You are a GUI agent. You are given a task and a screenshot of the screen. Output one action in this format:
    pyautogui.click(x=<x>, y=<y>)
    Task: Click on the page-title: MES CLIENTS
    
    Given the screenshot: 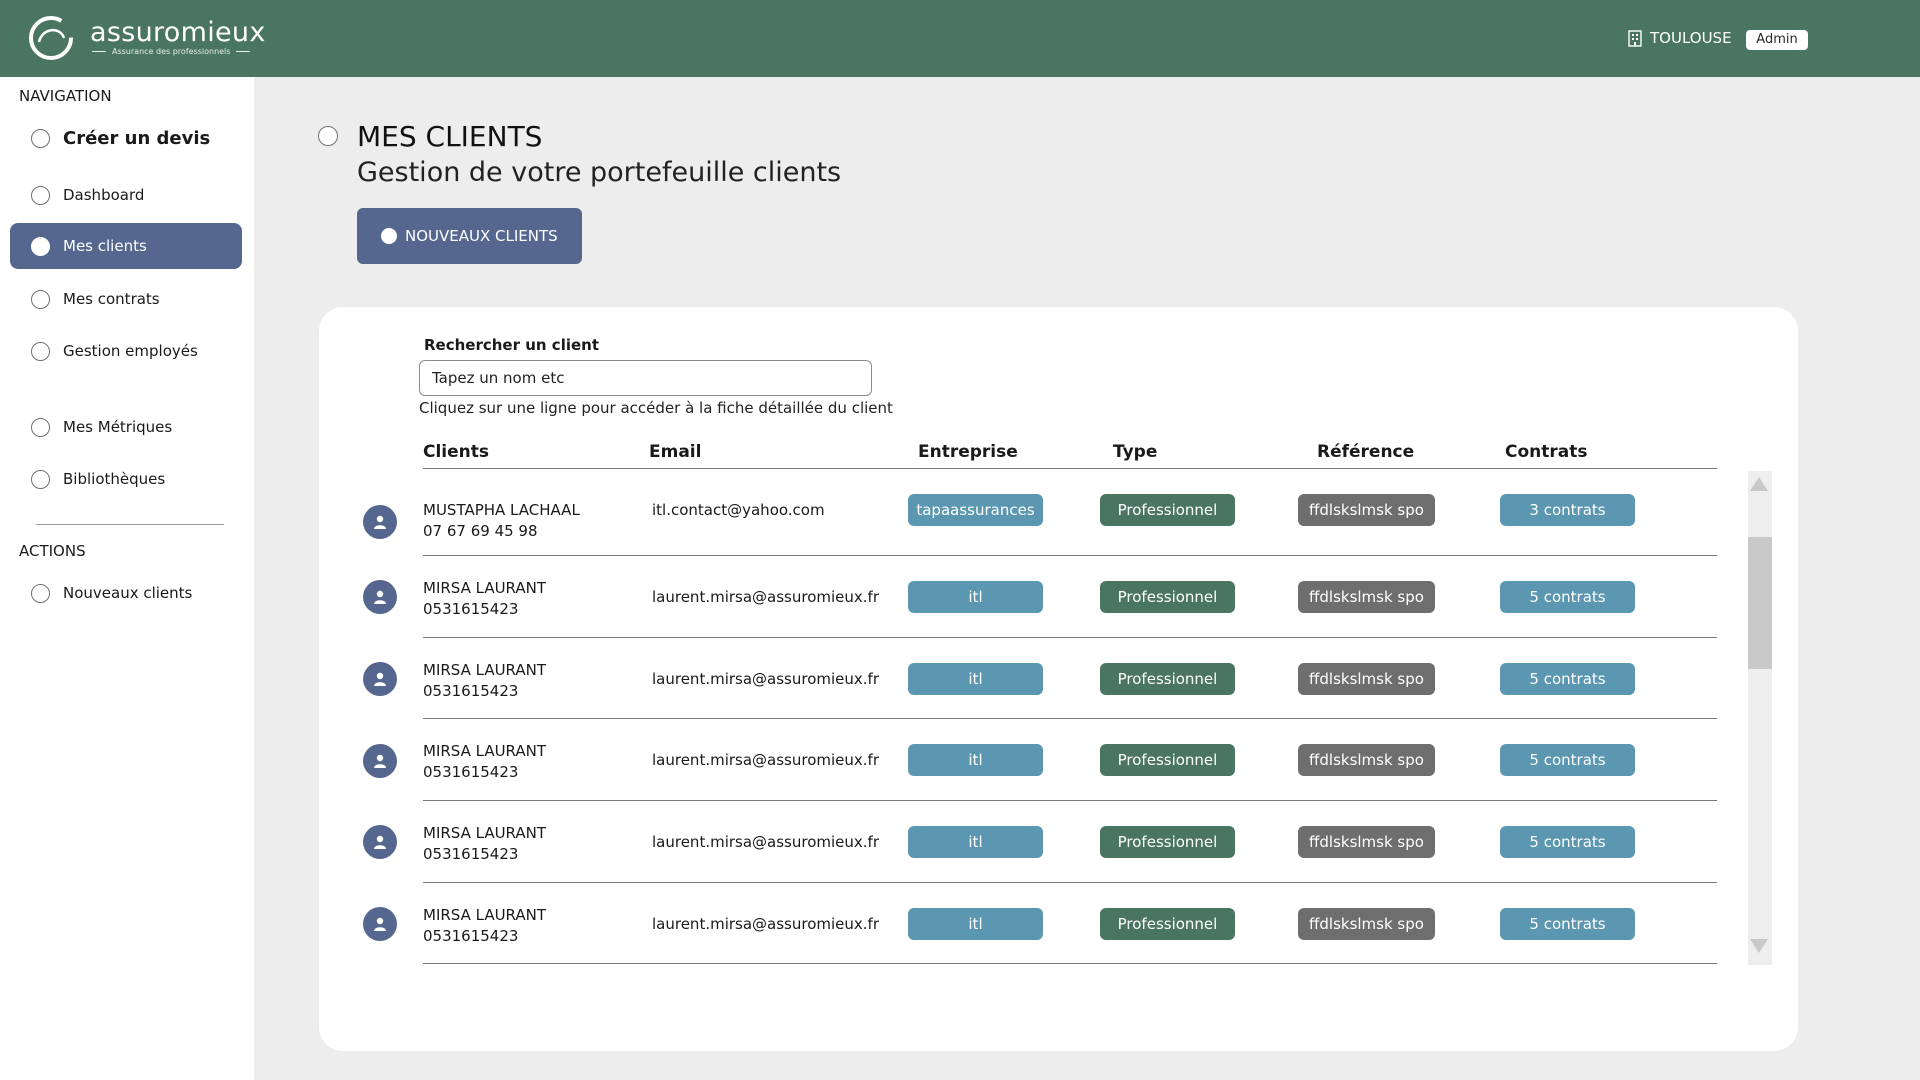 What is the action you would take?
    pyautogui.click(x=450, y=136)
    